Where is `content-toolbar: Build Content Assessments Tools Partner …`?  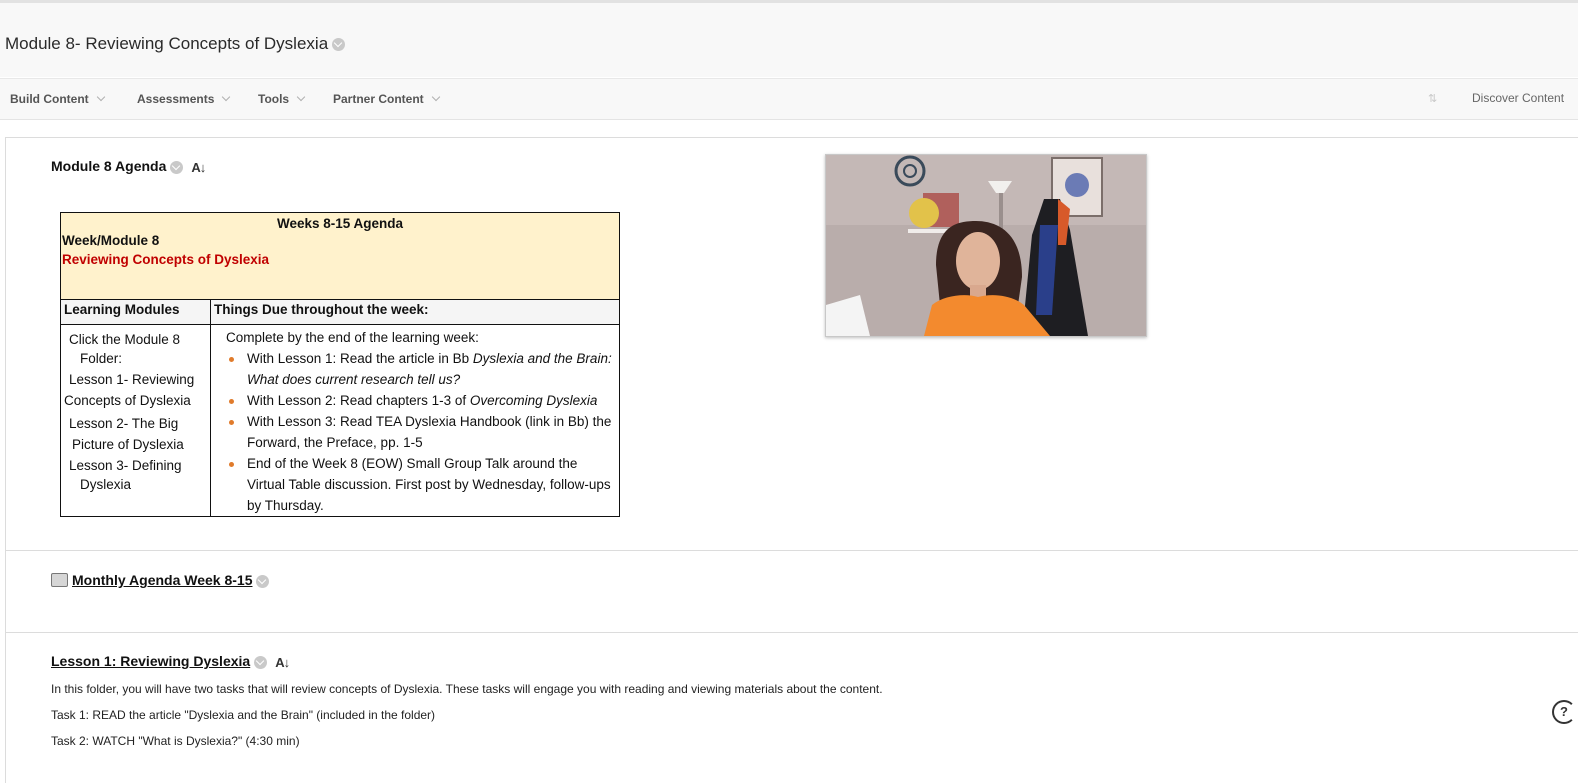
content-toolbar: Build Content Assessments Tools Partner … is located at coordinates (789, 99).